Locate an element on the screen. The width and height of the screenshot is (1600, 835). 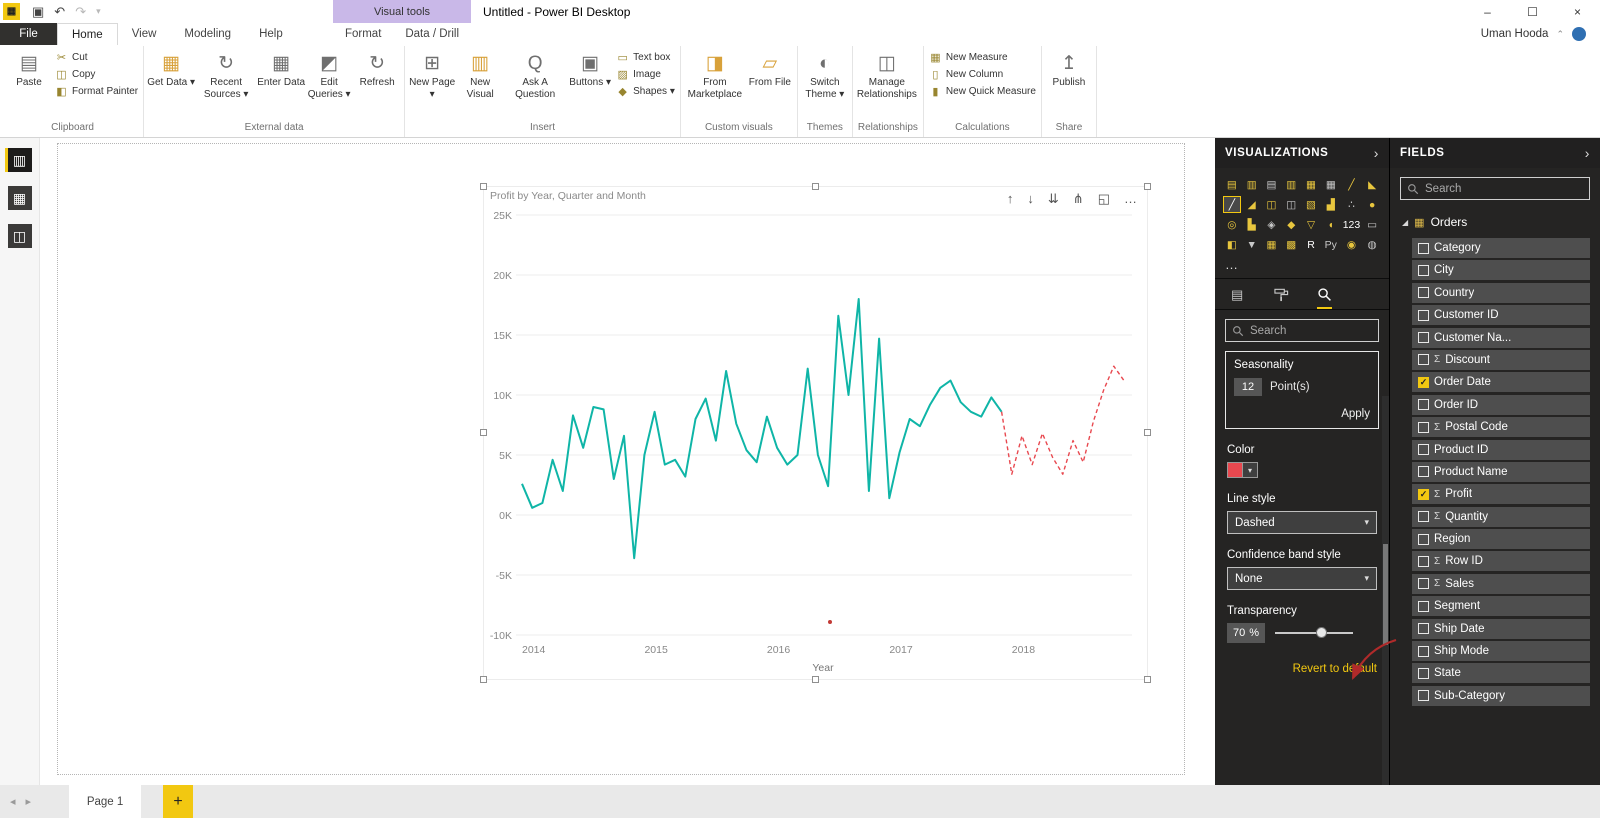
viz-stacked-area-chart-icon: ◢ is located at coordinates (1252, 204).